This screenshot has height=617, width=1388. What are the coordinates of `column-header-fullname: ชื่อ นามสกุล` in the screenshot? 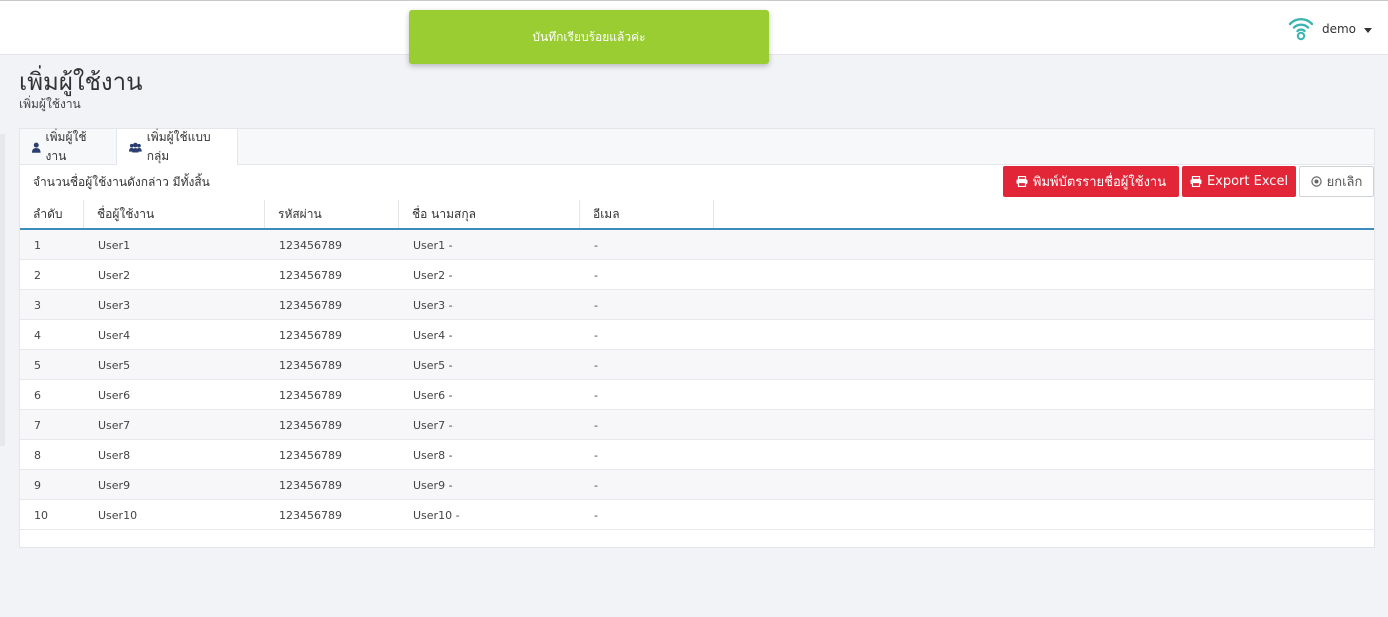 It's located at (489, 214).